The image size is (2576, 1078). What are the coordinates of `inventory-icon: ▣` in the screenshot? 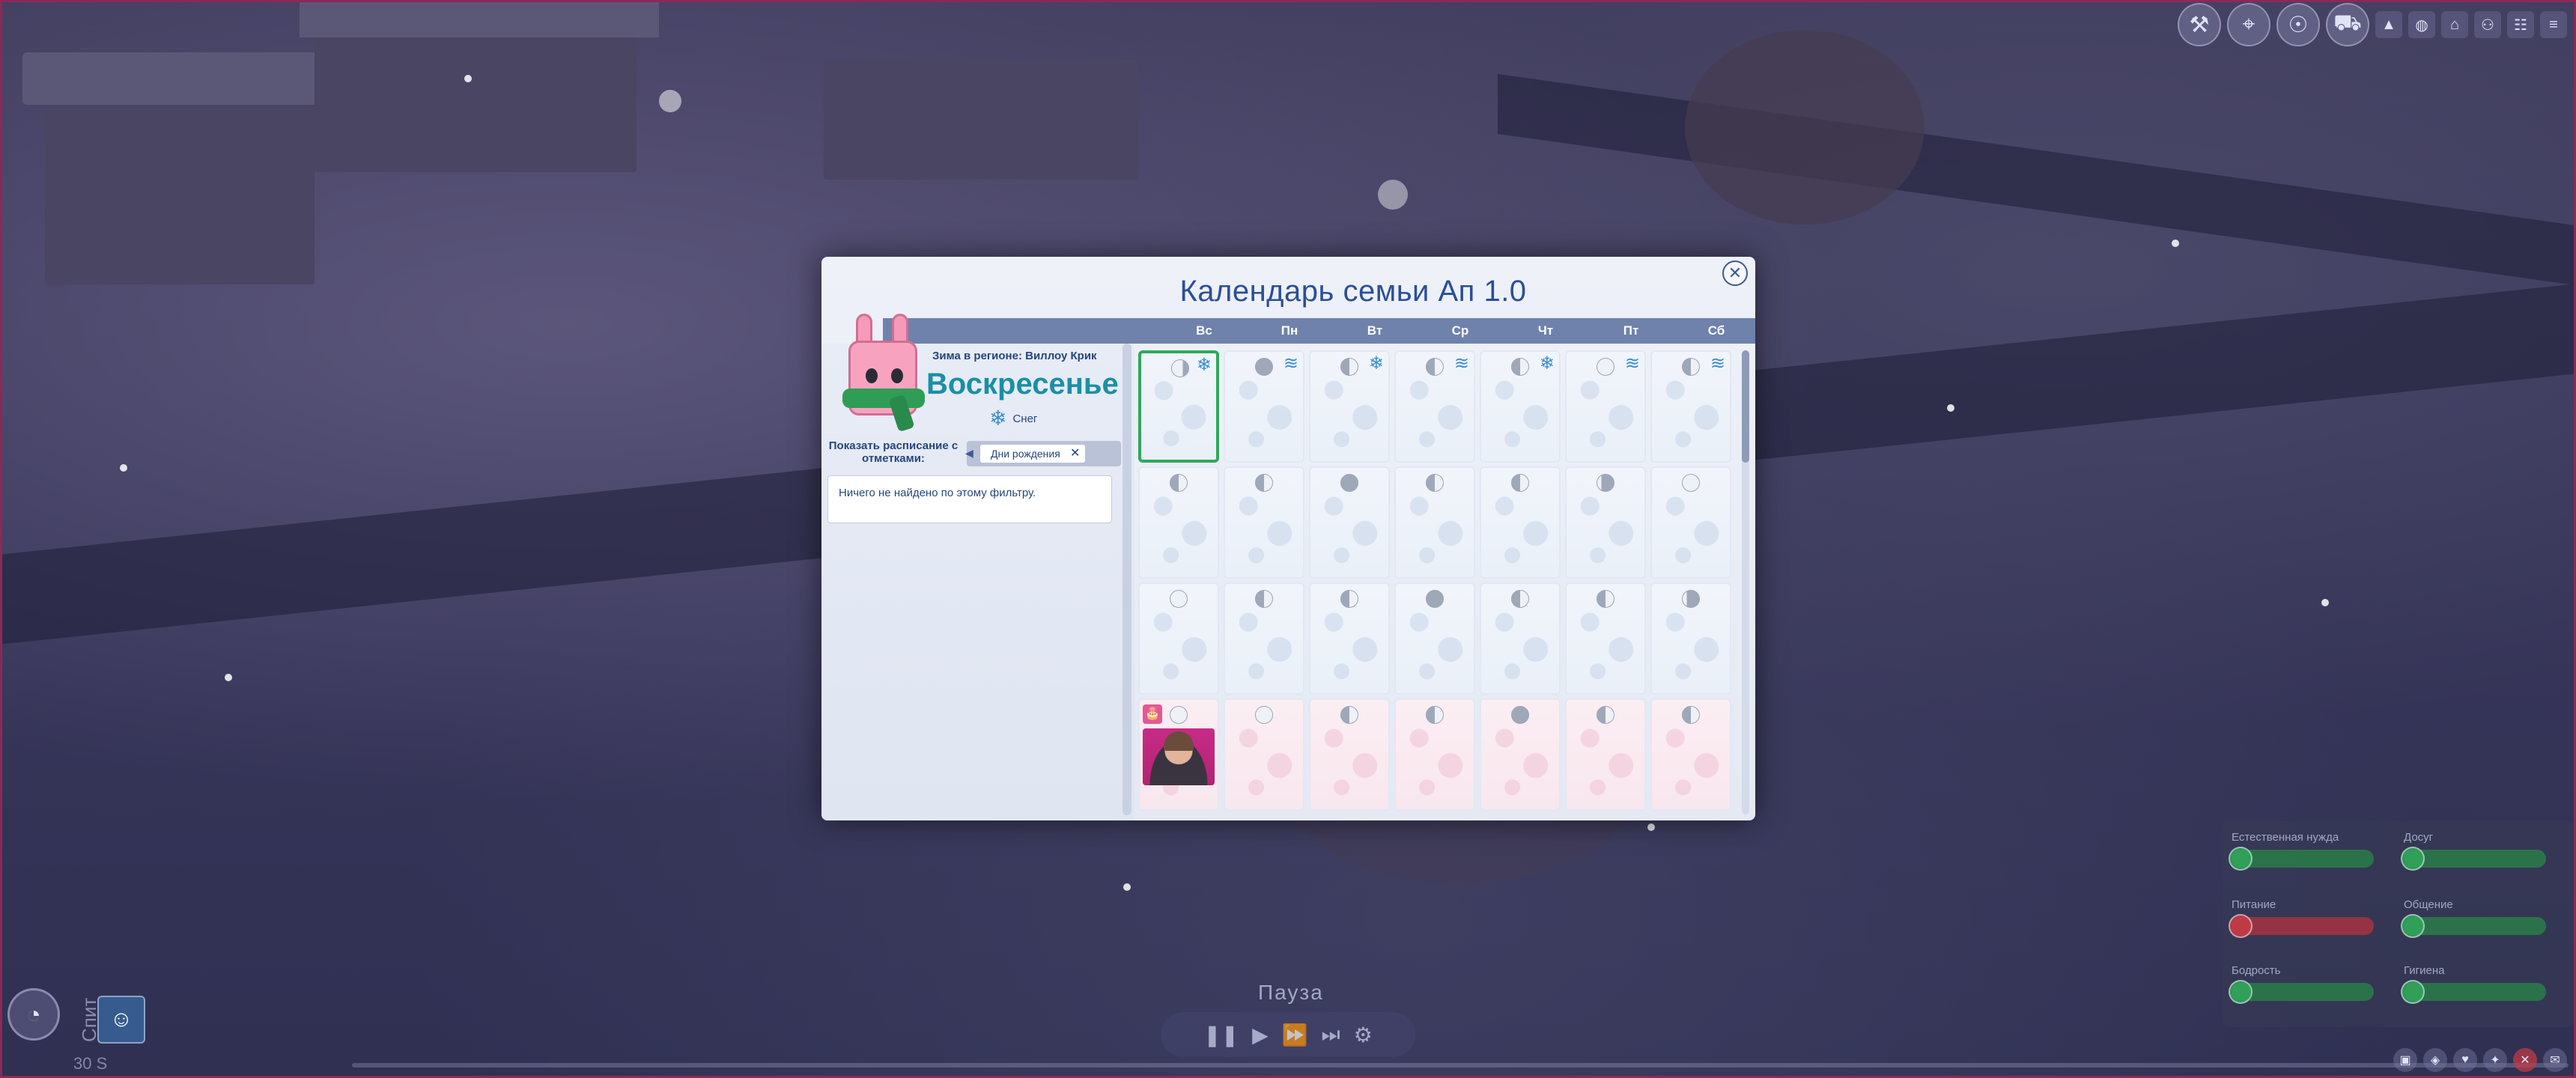 It's located at (2405, 1060).